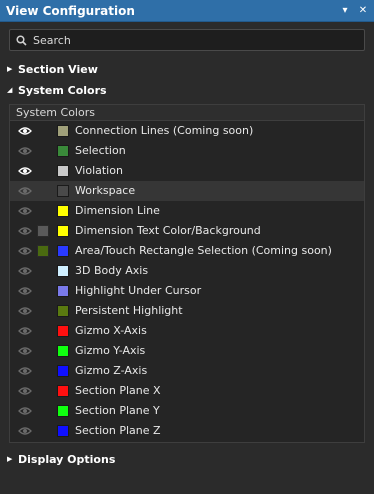 The height and width of the screenshot is (494, 374). I want to click on section-view-header: ▶ Section View, so click(52, 69).